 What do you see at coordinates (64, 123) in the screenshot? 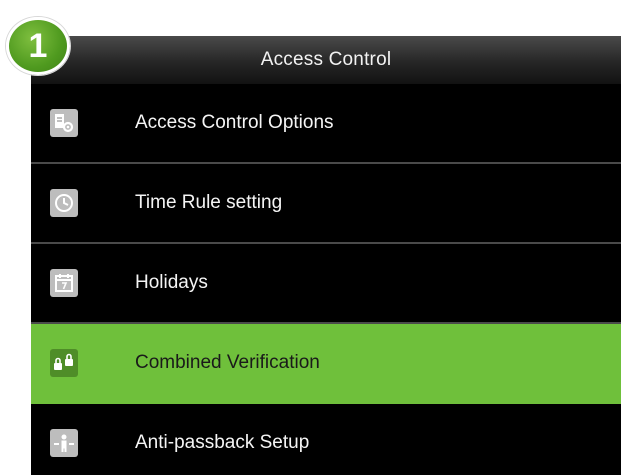
I see `settings-document-icon` at bounding box center [64, 123].